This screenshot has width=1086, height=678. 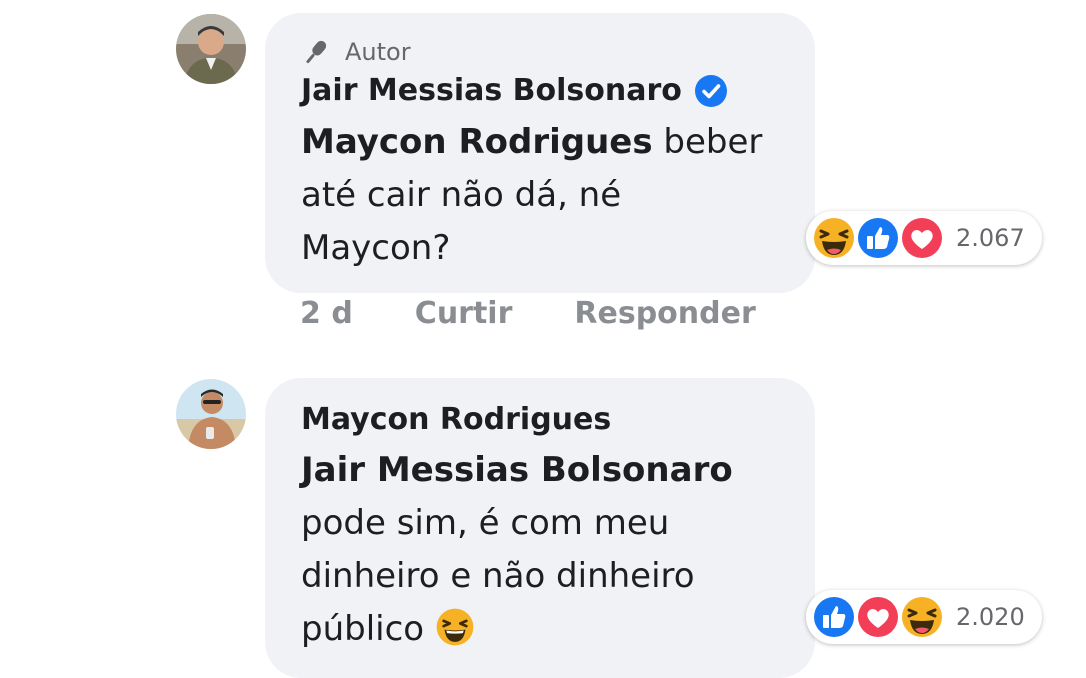 What do you see at coordinates (326, 313) in the screenshot?
I see `comment-timestamp: 2 d` at bounding box center [326, 313].